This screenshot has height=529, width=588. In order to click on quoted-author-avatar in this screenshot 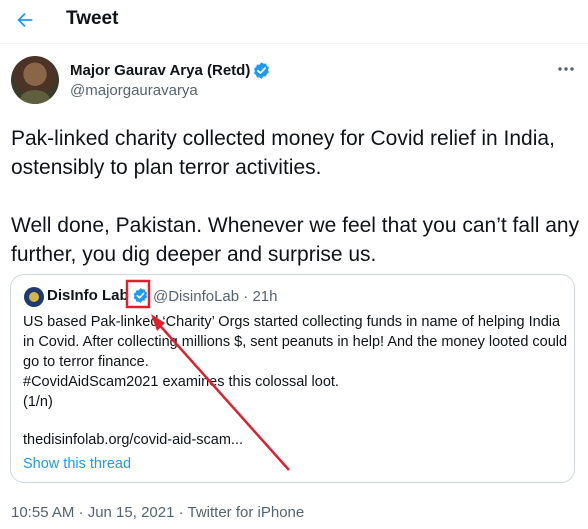, I will do `click(34, 297)`.